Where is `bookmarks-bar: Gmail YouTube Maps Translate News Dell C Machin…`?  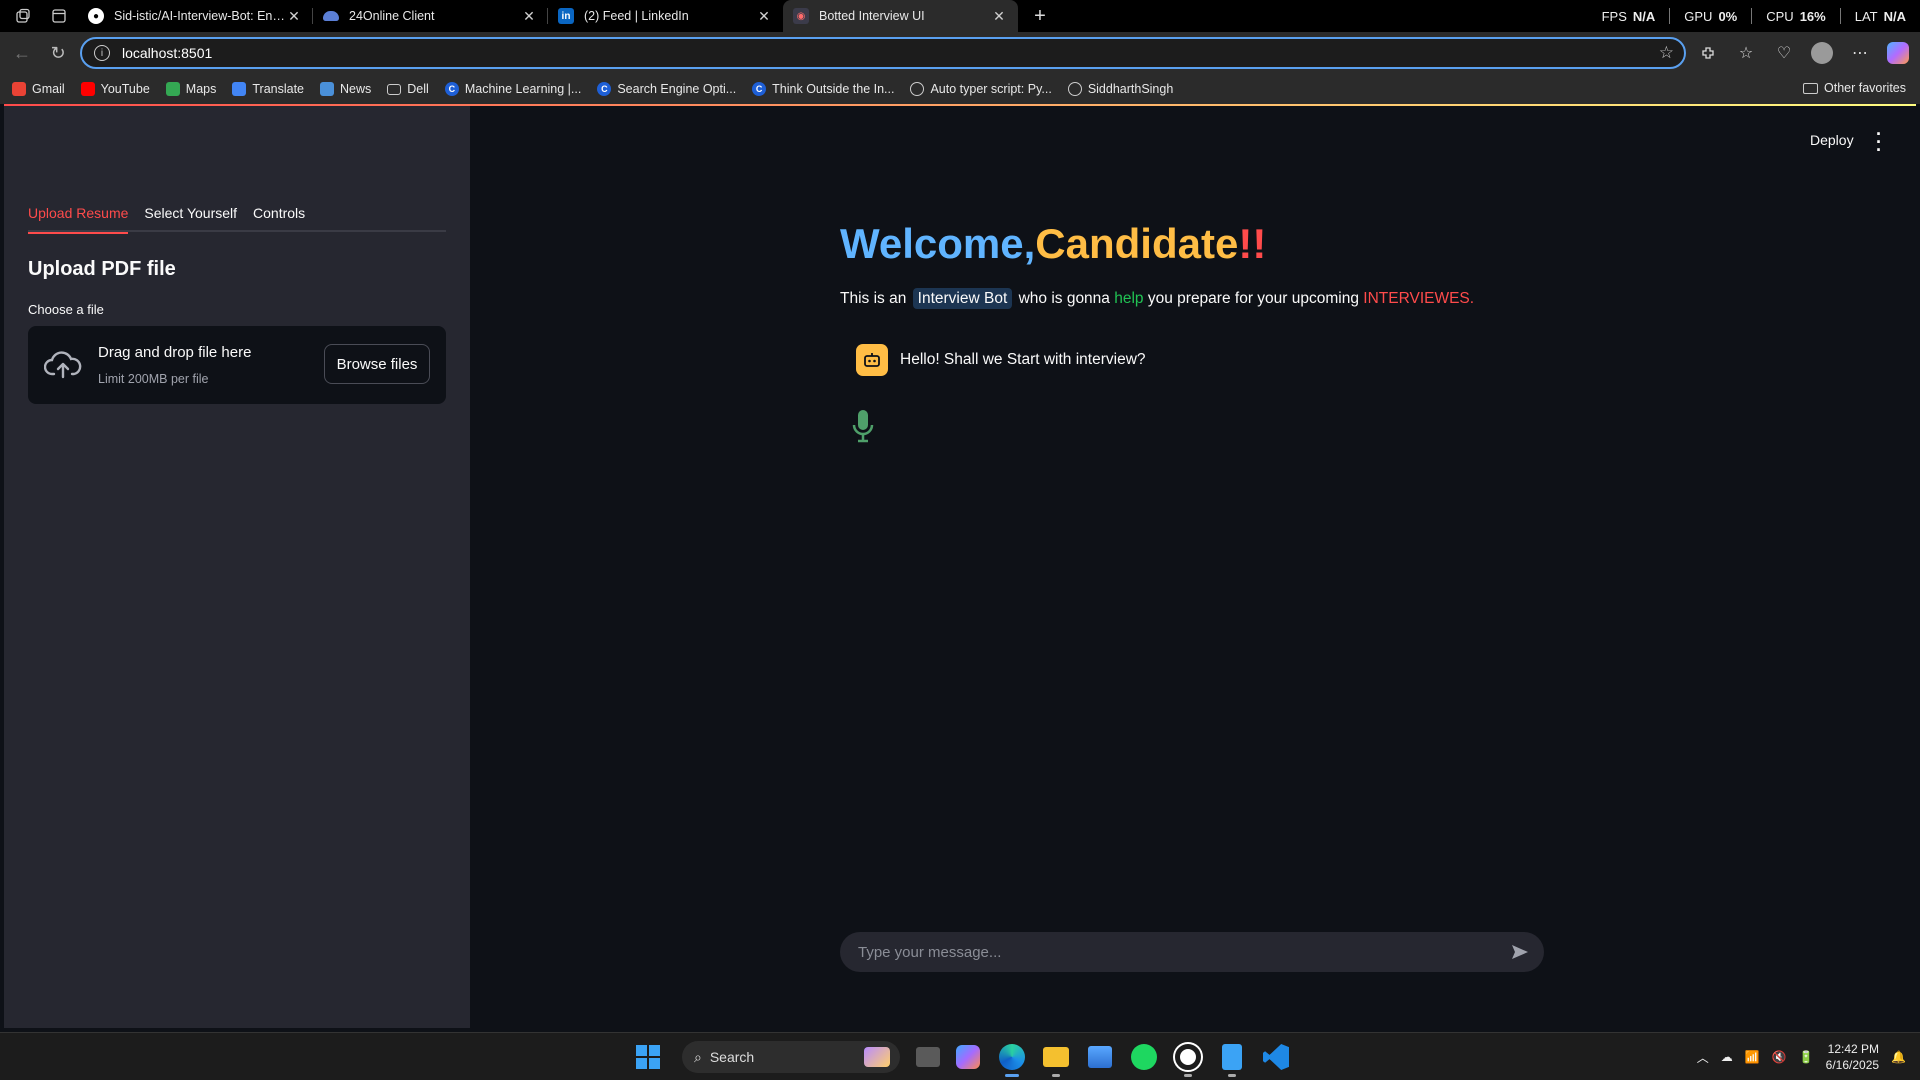 bookmarks-bar: Gmail YouTube Maps Translate News Dell C Machin… is located at coordinates (960, 89).